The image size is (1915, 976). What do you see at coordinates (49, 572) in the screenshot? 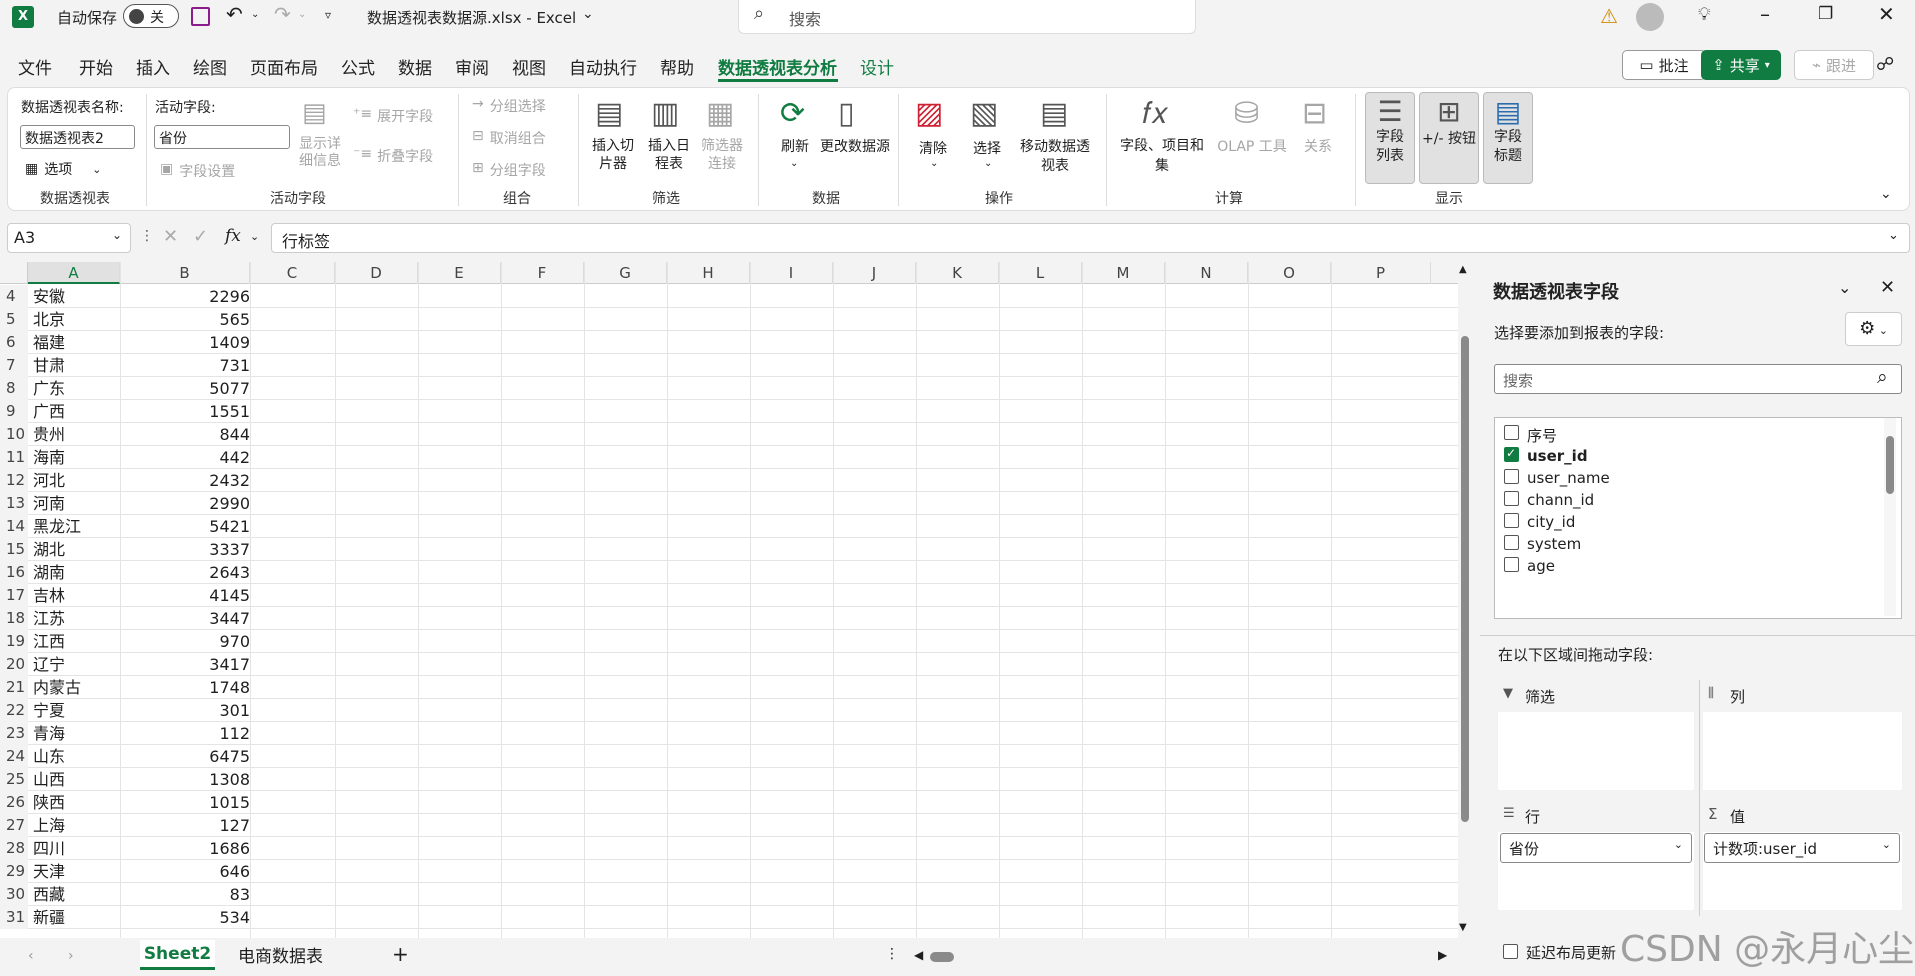
I see `cell-province: 湖南` at bounding box center [49, 572].